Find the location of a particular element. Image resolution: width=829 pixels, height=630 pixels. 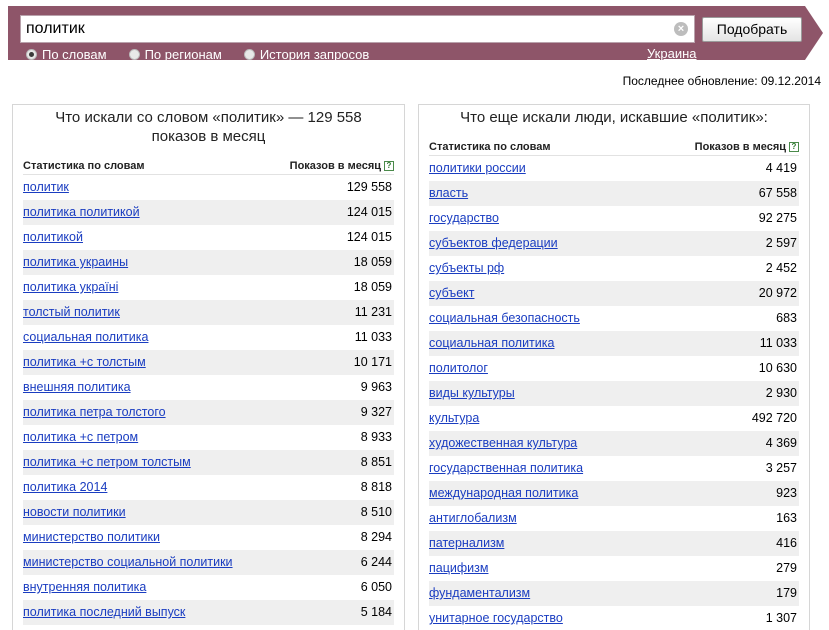

keyword-link: культура is located at coordinates (454, 418).